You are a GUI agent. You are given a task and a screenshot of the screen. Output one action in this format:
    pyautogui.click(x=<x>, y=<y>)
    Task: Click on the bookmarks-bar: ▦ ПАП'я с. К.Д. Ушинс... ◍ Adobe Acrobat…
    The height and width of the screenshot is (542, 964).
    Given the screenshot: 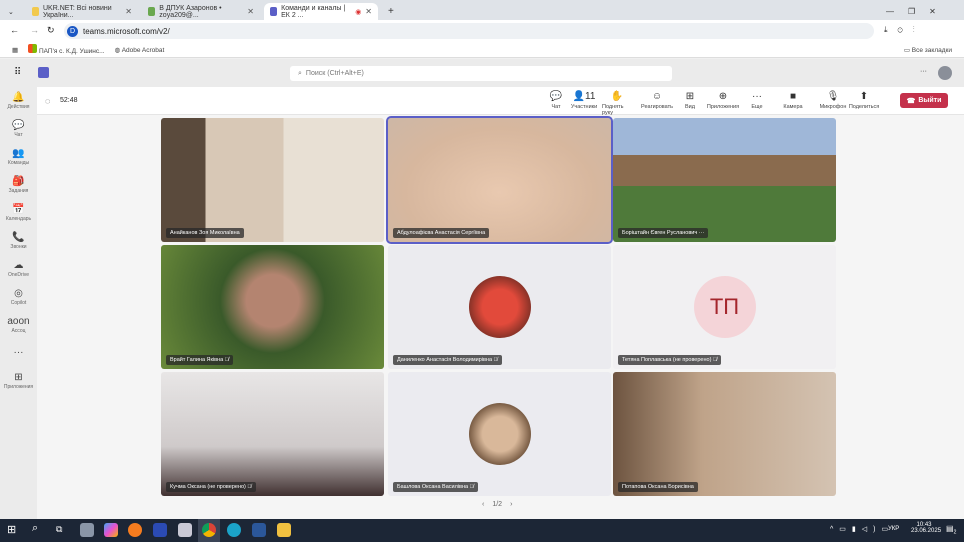 What is the action you would take?
    pyautogui.click(x=482, y=50)
    